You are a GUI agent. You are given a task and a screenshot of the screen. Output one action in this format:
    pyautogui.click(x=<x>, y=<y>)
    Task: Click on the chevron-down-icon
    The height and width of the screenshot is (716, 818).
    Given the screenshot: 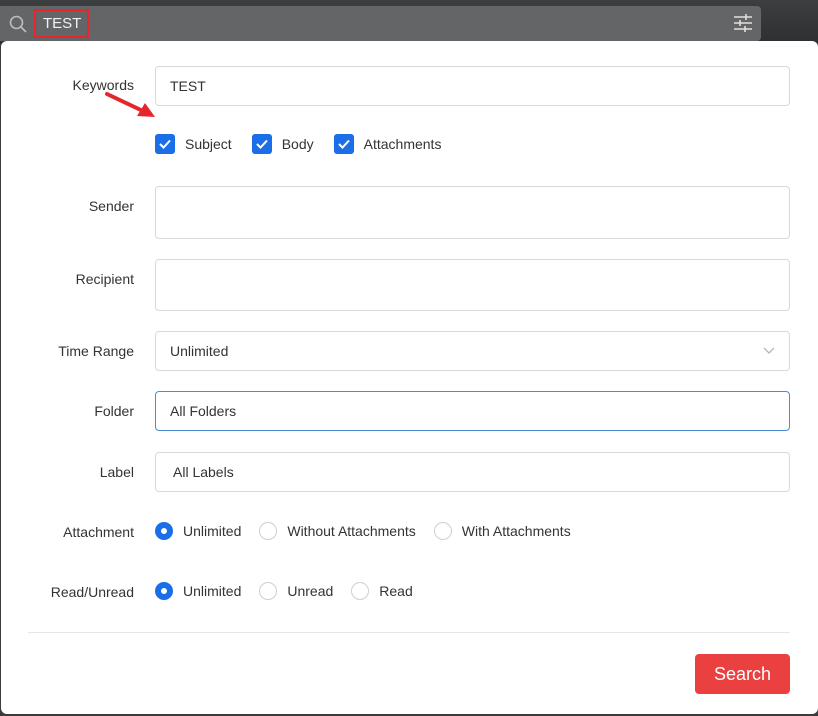 What is the action you would take?
    pyautogui.click(x=769, y=350)
    